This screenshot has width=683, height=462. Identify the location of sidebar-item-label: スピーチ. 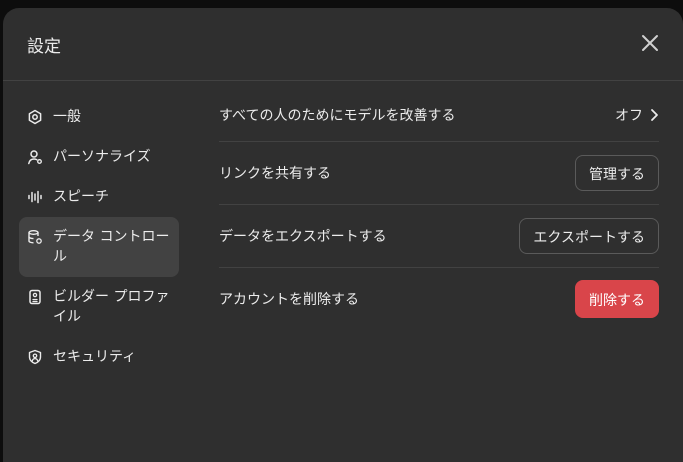
(81, 197).